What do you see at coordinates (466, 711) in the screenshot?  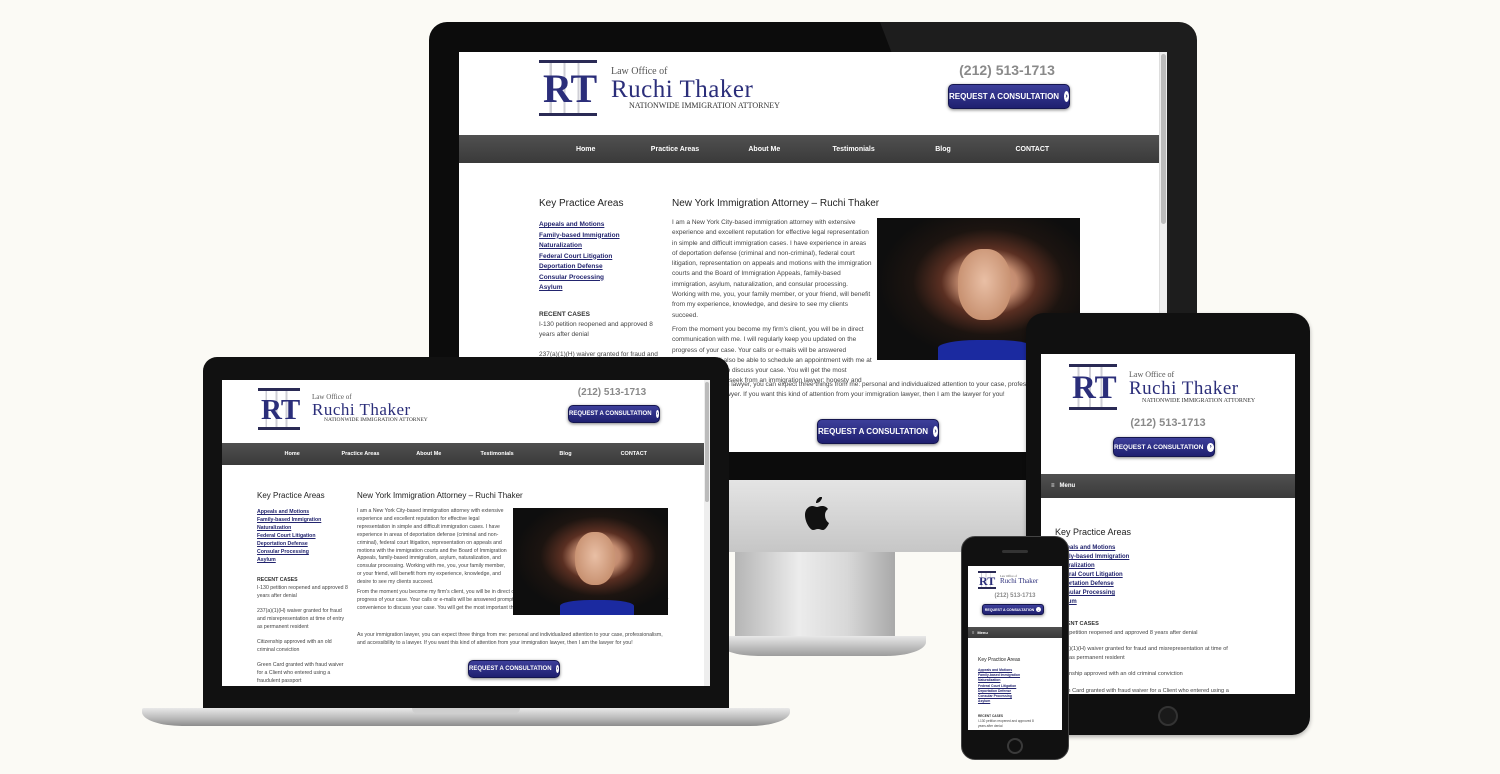 I see `laptop-notch` at bounding box center [466, 711].